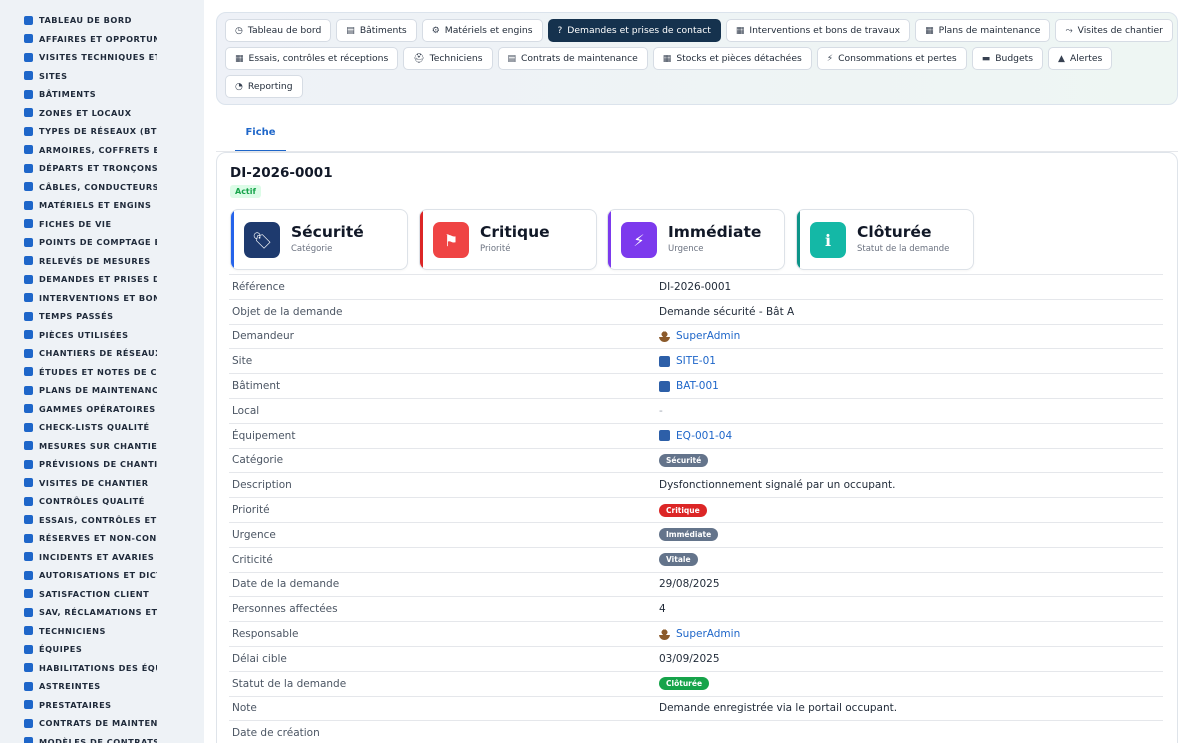 The width and height of the screenshot is (1200, 743). What do you see at coordinates (697, 86) in the screenshot?
I see `tab-row: ◔ Reporting` at bounding box center [697, 86].